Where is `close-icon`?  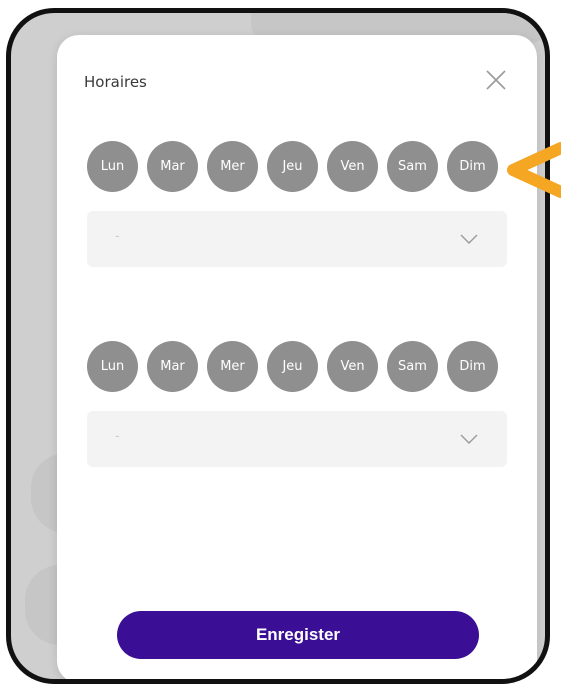 close-icon is located at coordinates (496, 80).